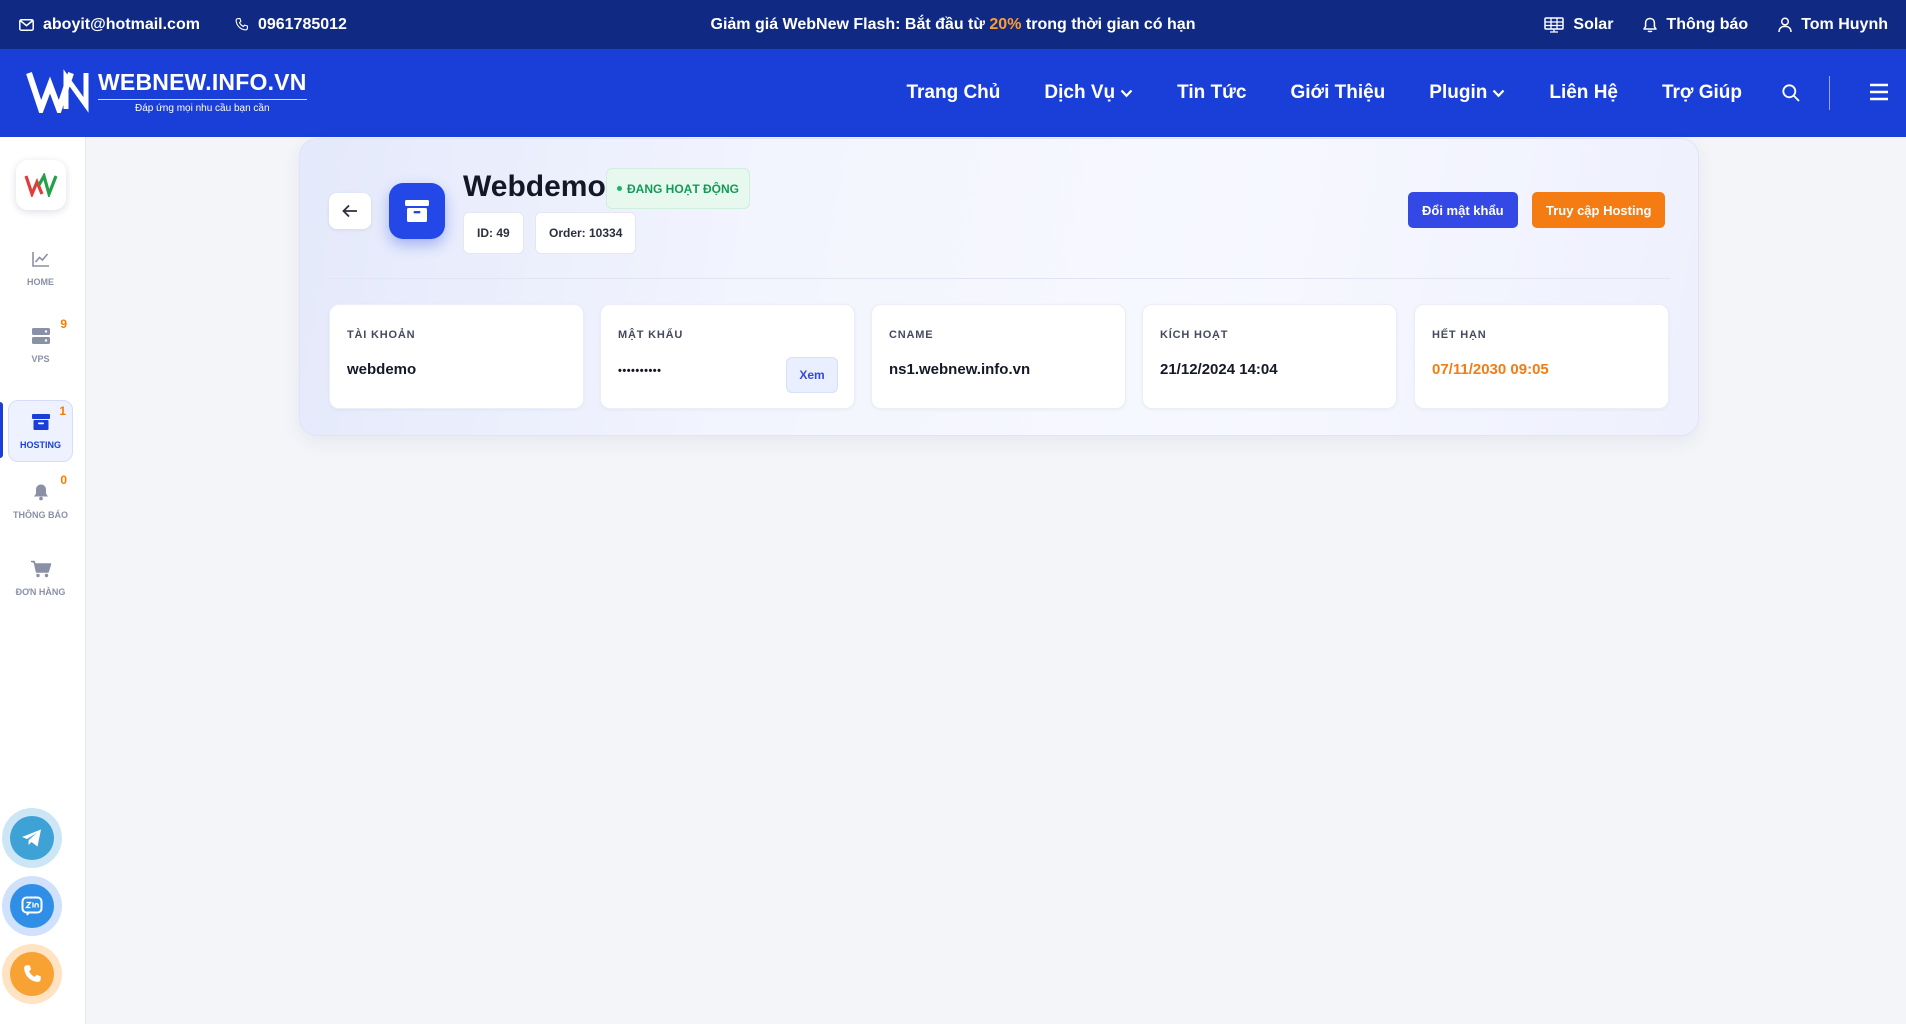  Describe the element at coordinates (1005, 24) in the screenshot. I see `promo-percent: 20%` at that location.